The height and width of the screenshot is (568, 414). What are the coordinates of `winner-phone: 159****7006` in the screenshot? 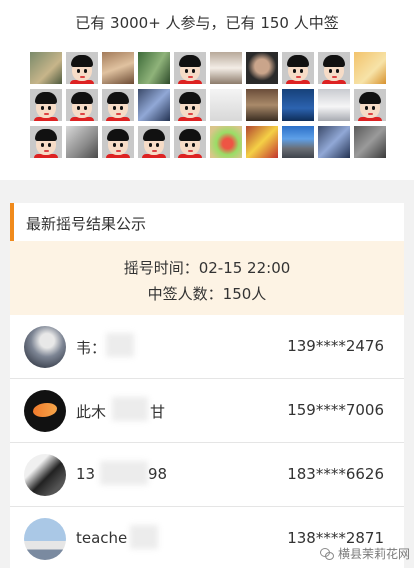 It's located at (335, 410).